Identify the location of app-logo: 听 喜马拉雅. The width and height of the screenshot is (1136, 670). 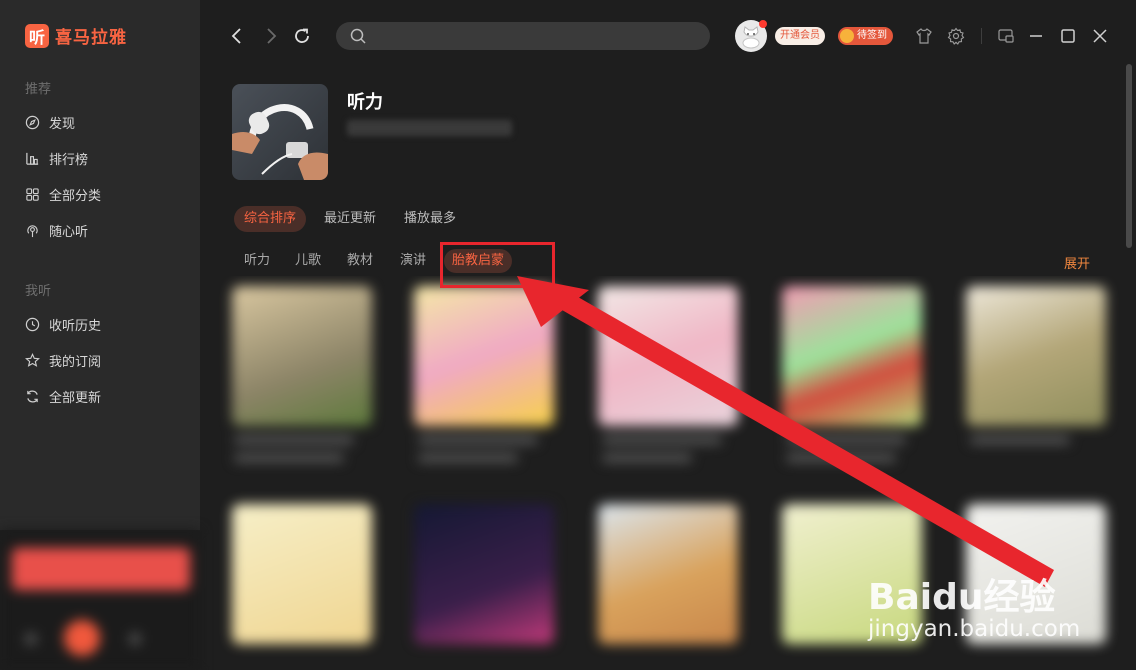
(76, 35).